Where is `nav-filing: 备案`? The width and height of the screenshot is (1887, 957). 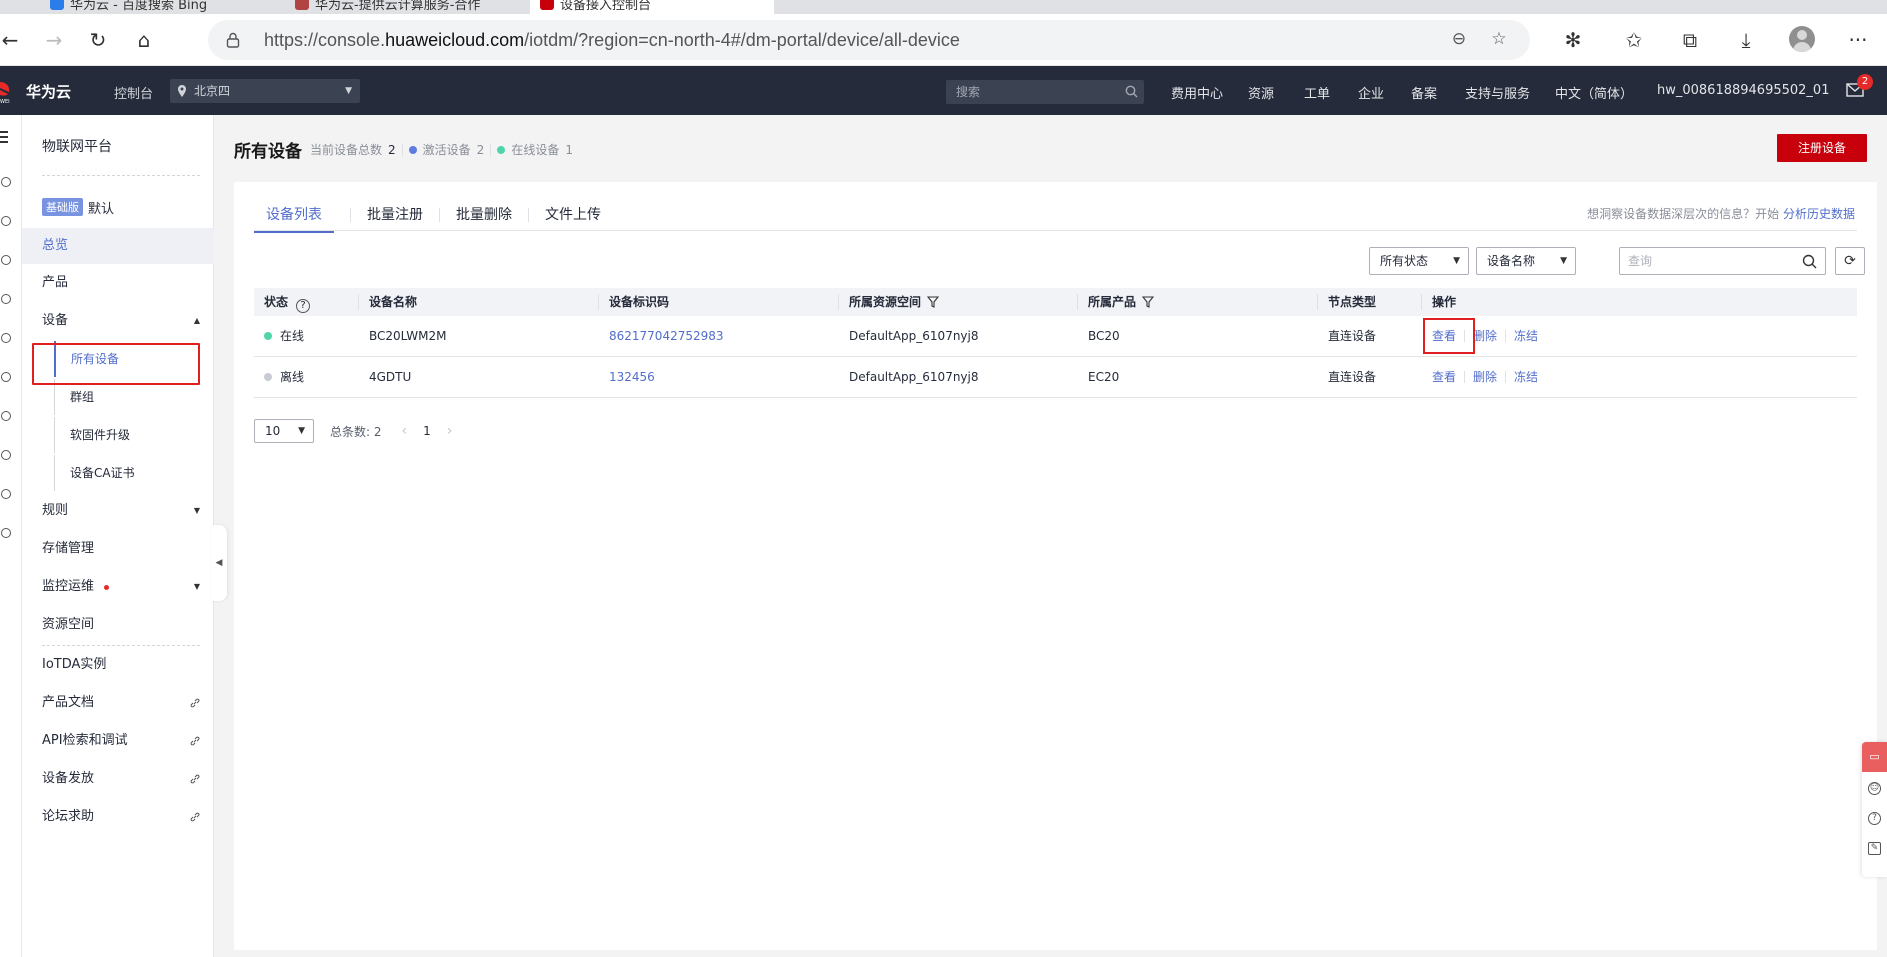
nav-filing: 备案 is located at coordinates (1424, 92).